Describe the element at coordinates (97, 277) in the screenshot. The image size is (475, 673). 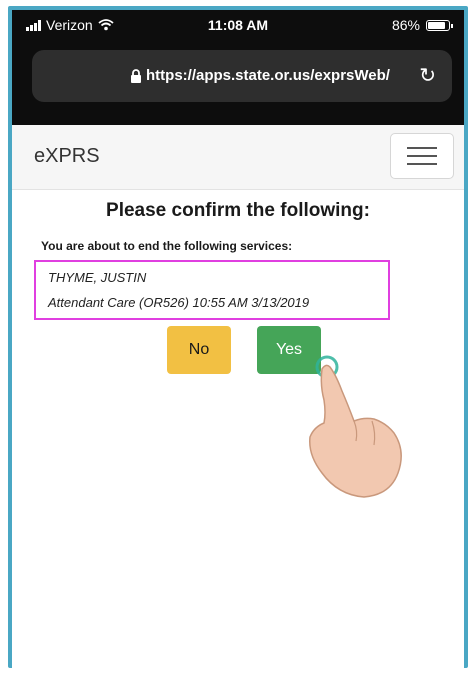
I see `client-name: THYME, JUSTIN` at that location.